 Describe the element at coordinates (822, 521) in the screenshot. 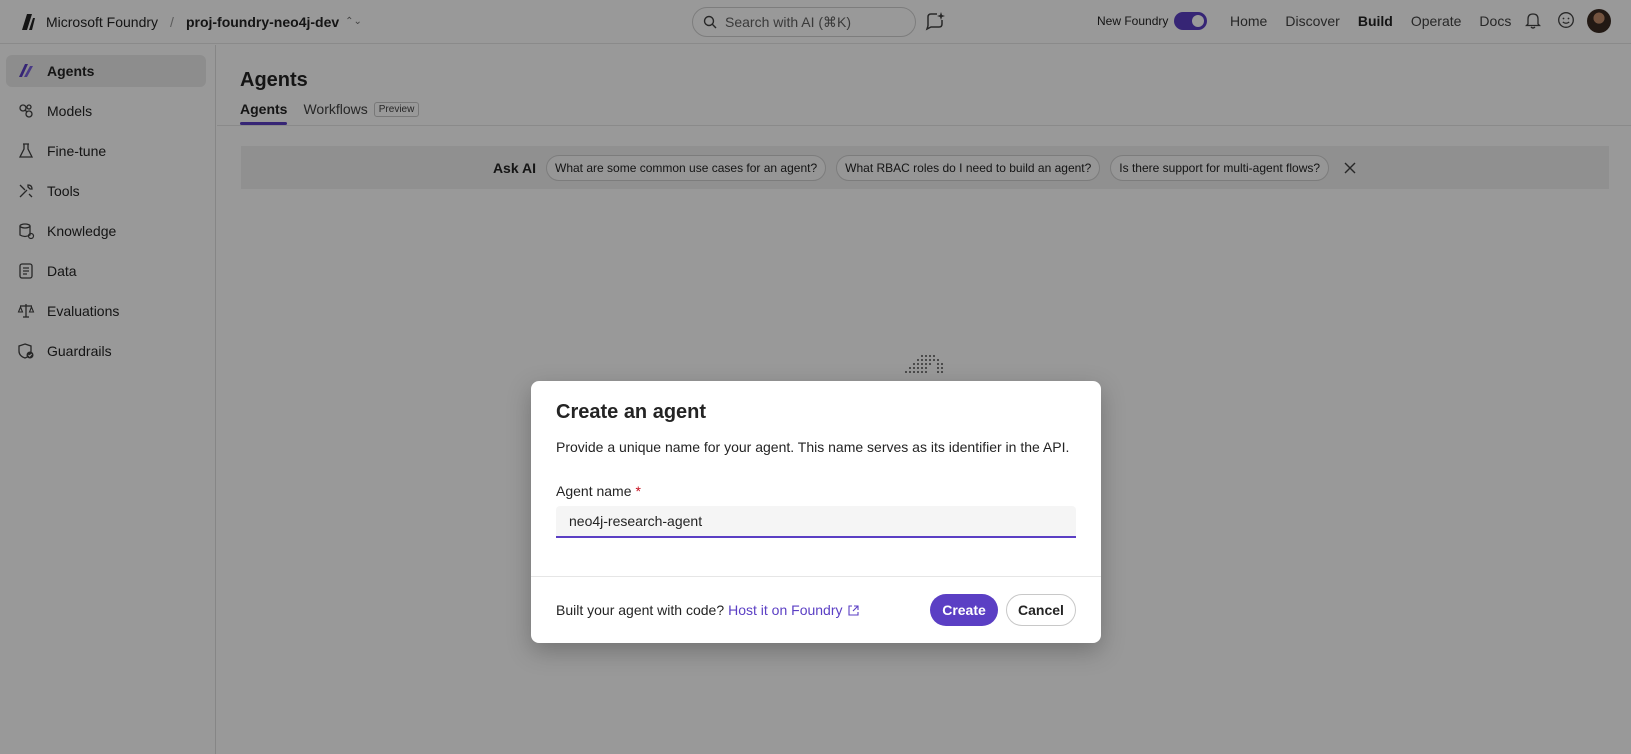

I see `agent-name-input` at that location.